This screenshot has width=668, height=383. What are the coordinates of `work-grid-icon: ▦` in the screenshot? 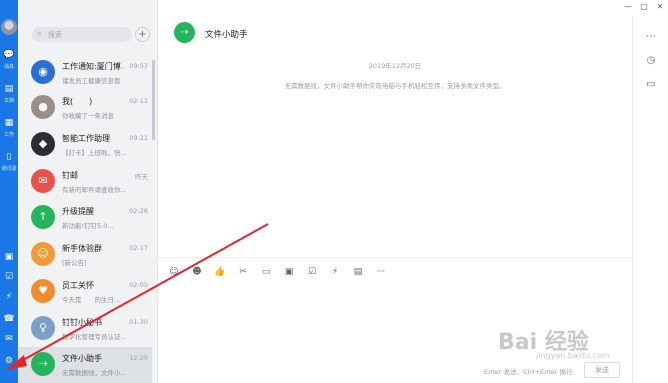 It's located at (9, 123).